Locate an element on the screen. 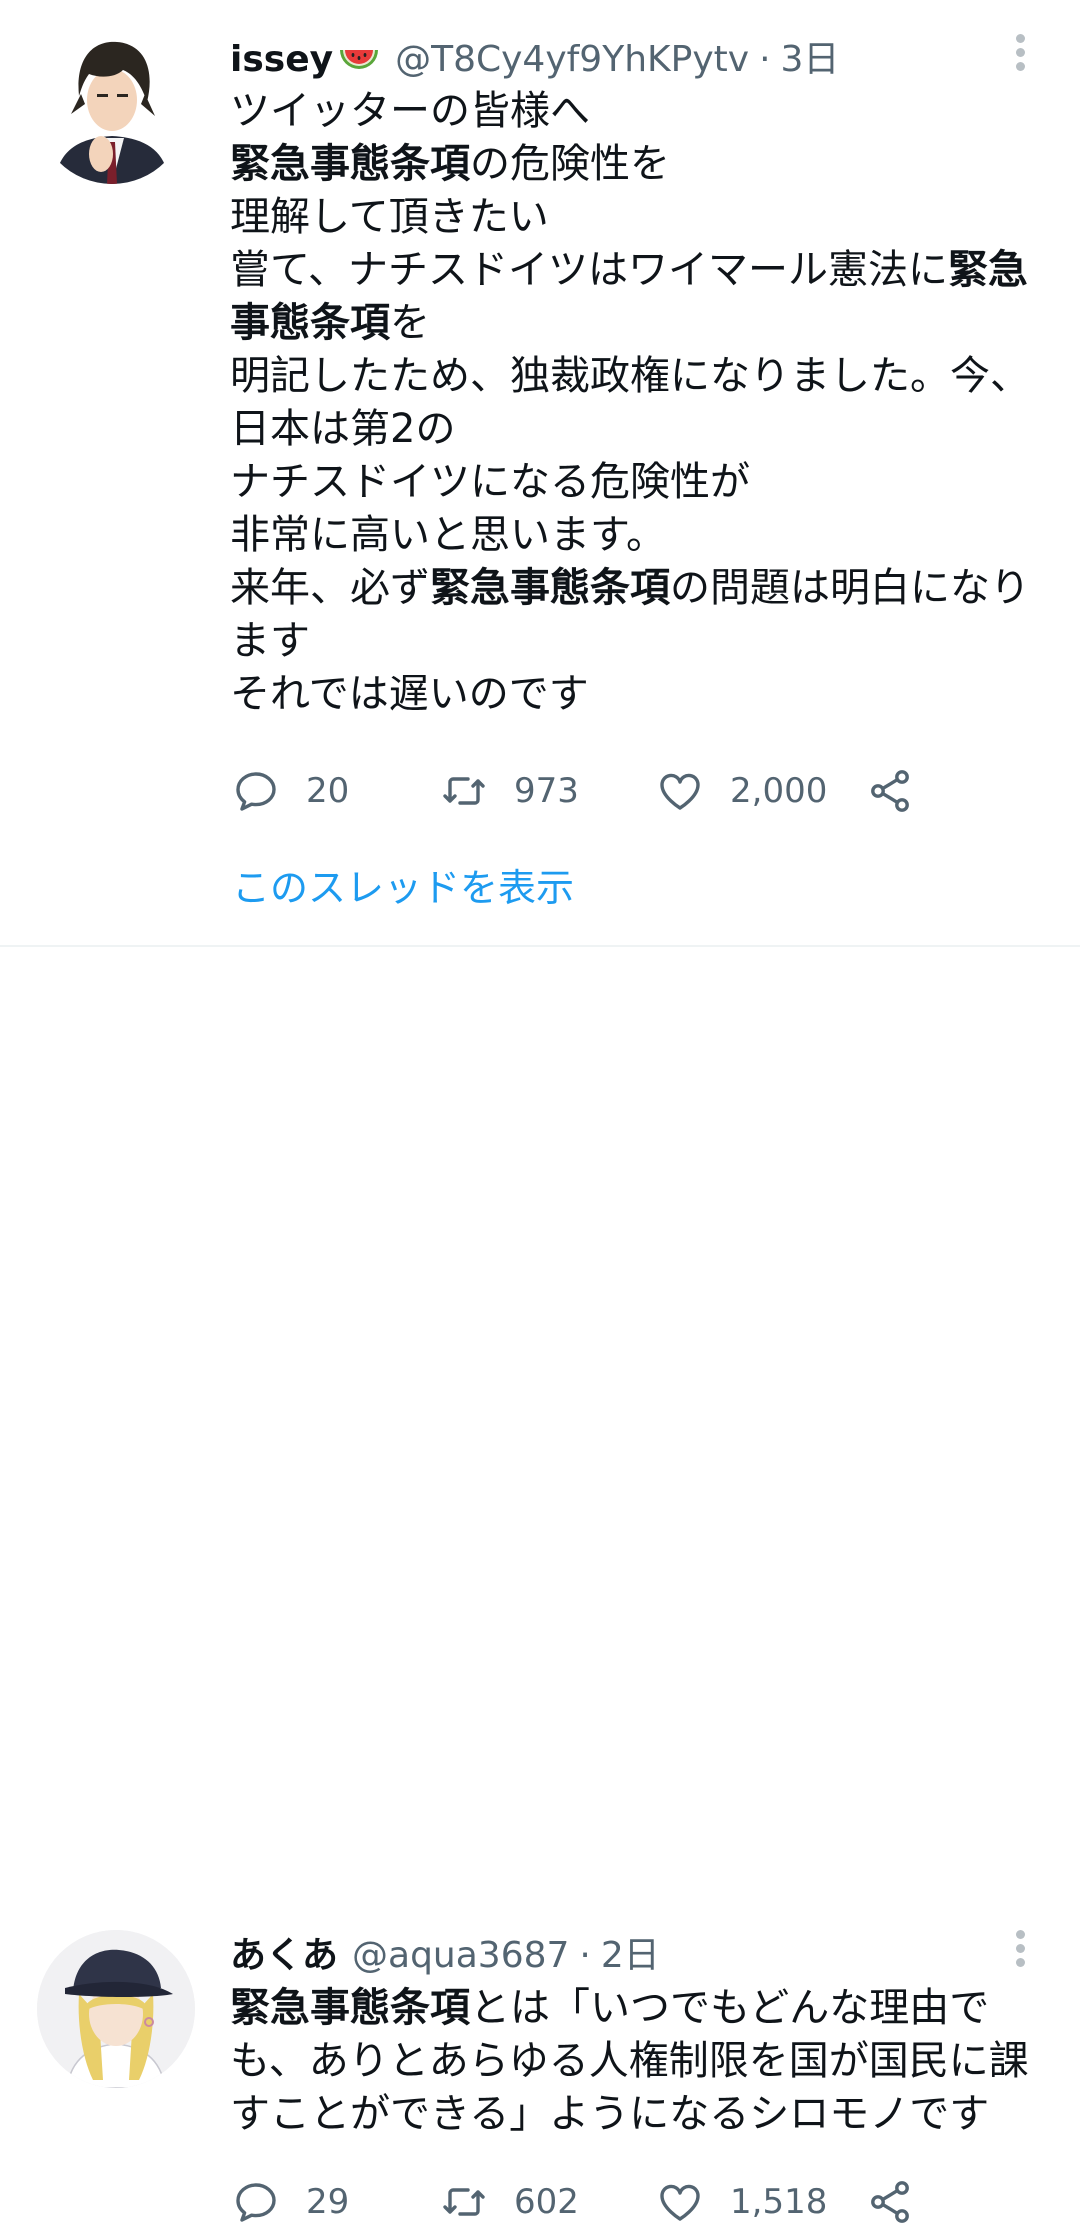  timestamp: 2日 is located at coordinates (630, 1956).